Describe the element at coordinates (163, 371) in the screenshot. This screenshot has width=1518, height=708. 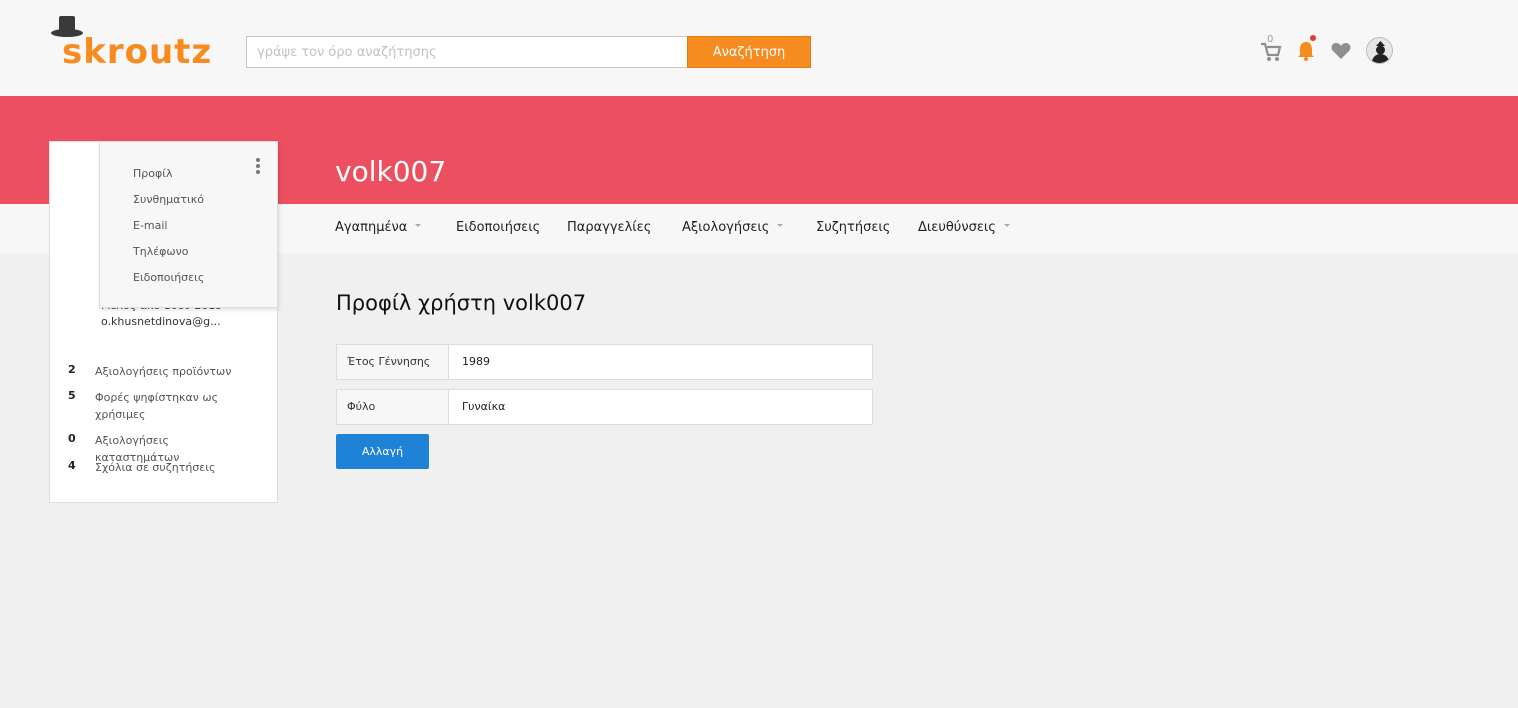
I see `stat-label: Αξιολογήσεις προϊόντων` at that location.